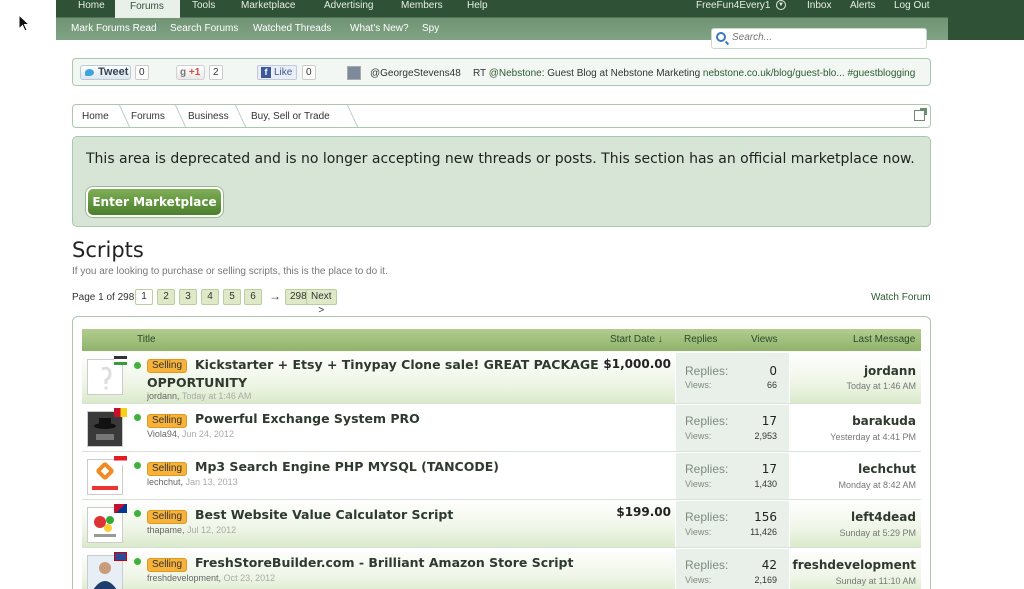 The image size is (1024, 589). I want to click on row-stats: Replies: 0 Views: 66, so click(732, 378).